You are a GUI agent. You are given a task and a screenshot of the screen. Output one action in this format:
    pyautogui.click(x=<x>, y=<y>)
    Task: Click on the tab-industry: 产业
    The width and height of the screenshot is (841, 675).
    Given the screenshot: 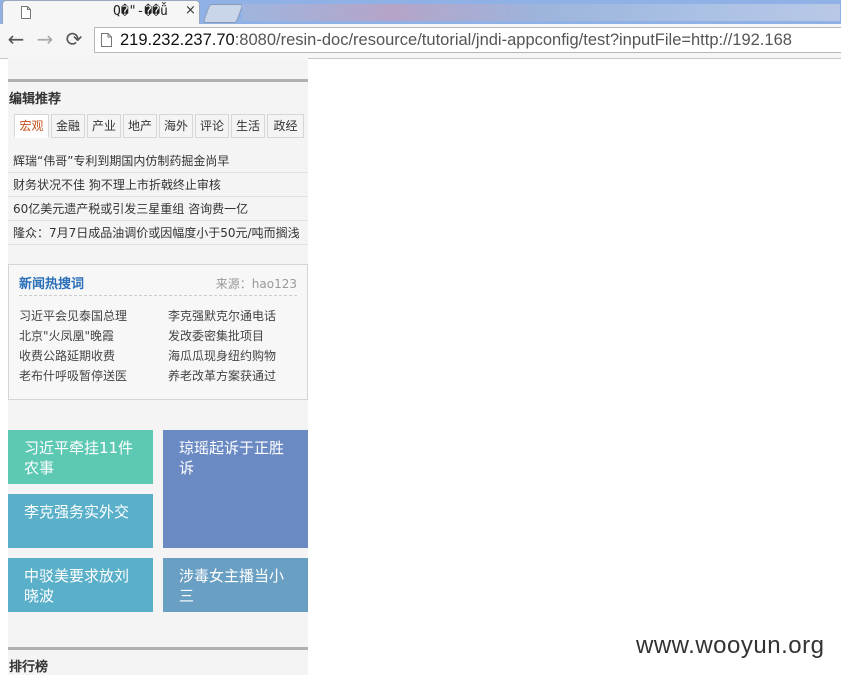 What is the action you would take?
    pyautogui.click(x=104, y=126)
    